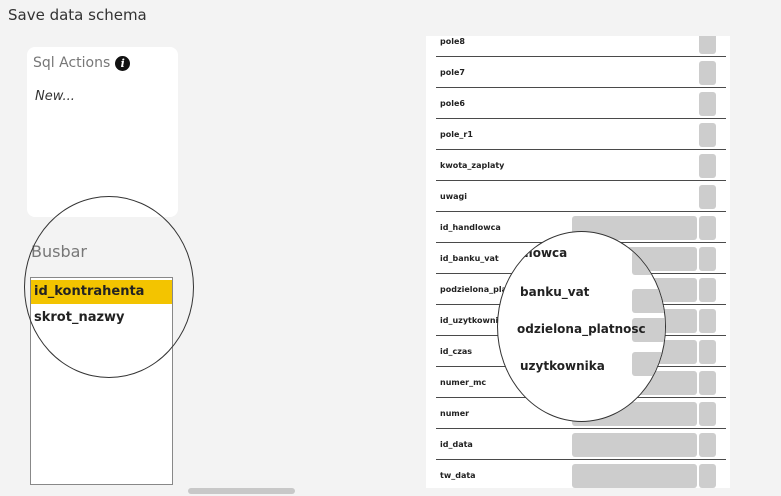  What do you see at coordinates (452, 103) in the screenshot?
I see `field-label: pole6` at bounding box center [452, 103].